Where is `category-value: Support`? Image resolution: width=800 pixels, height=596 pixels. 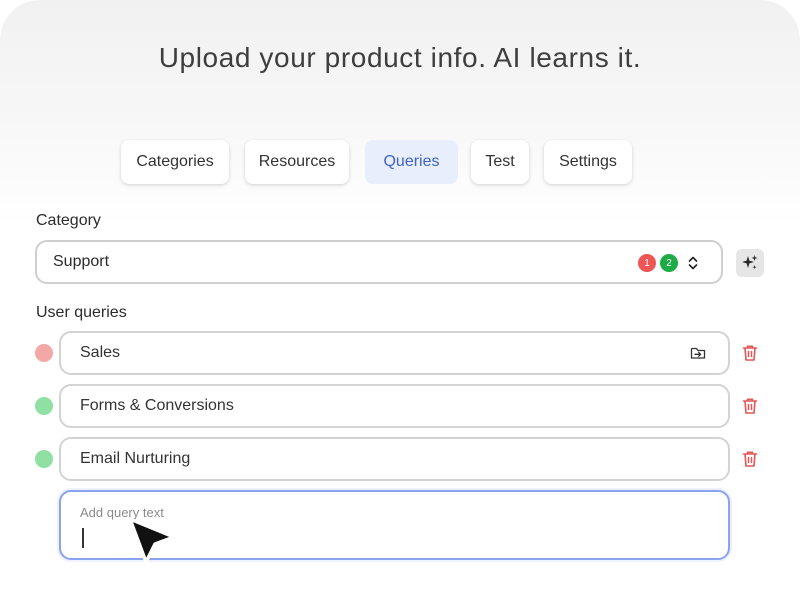 category-value: Support is located at coordinates (81, 261).